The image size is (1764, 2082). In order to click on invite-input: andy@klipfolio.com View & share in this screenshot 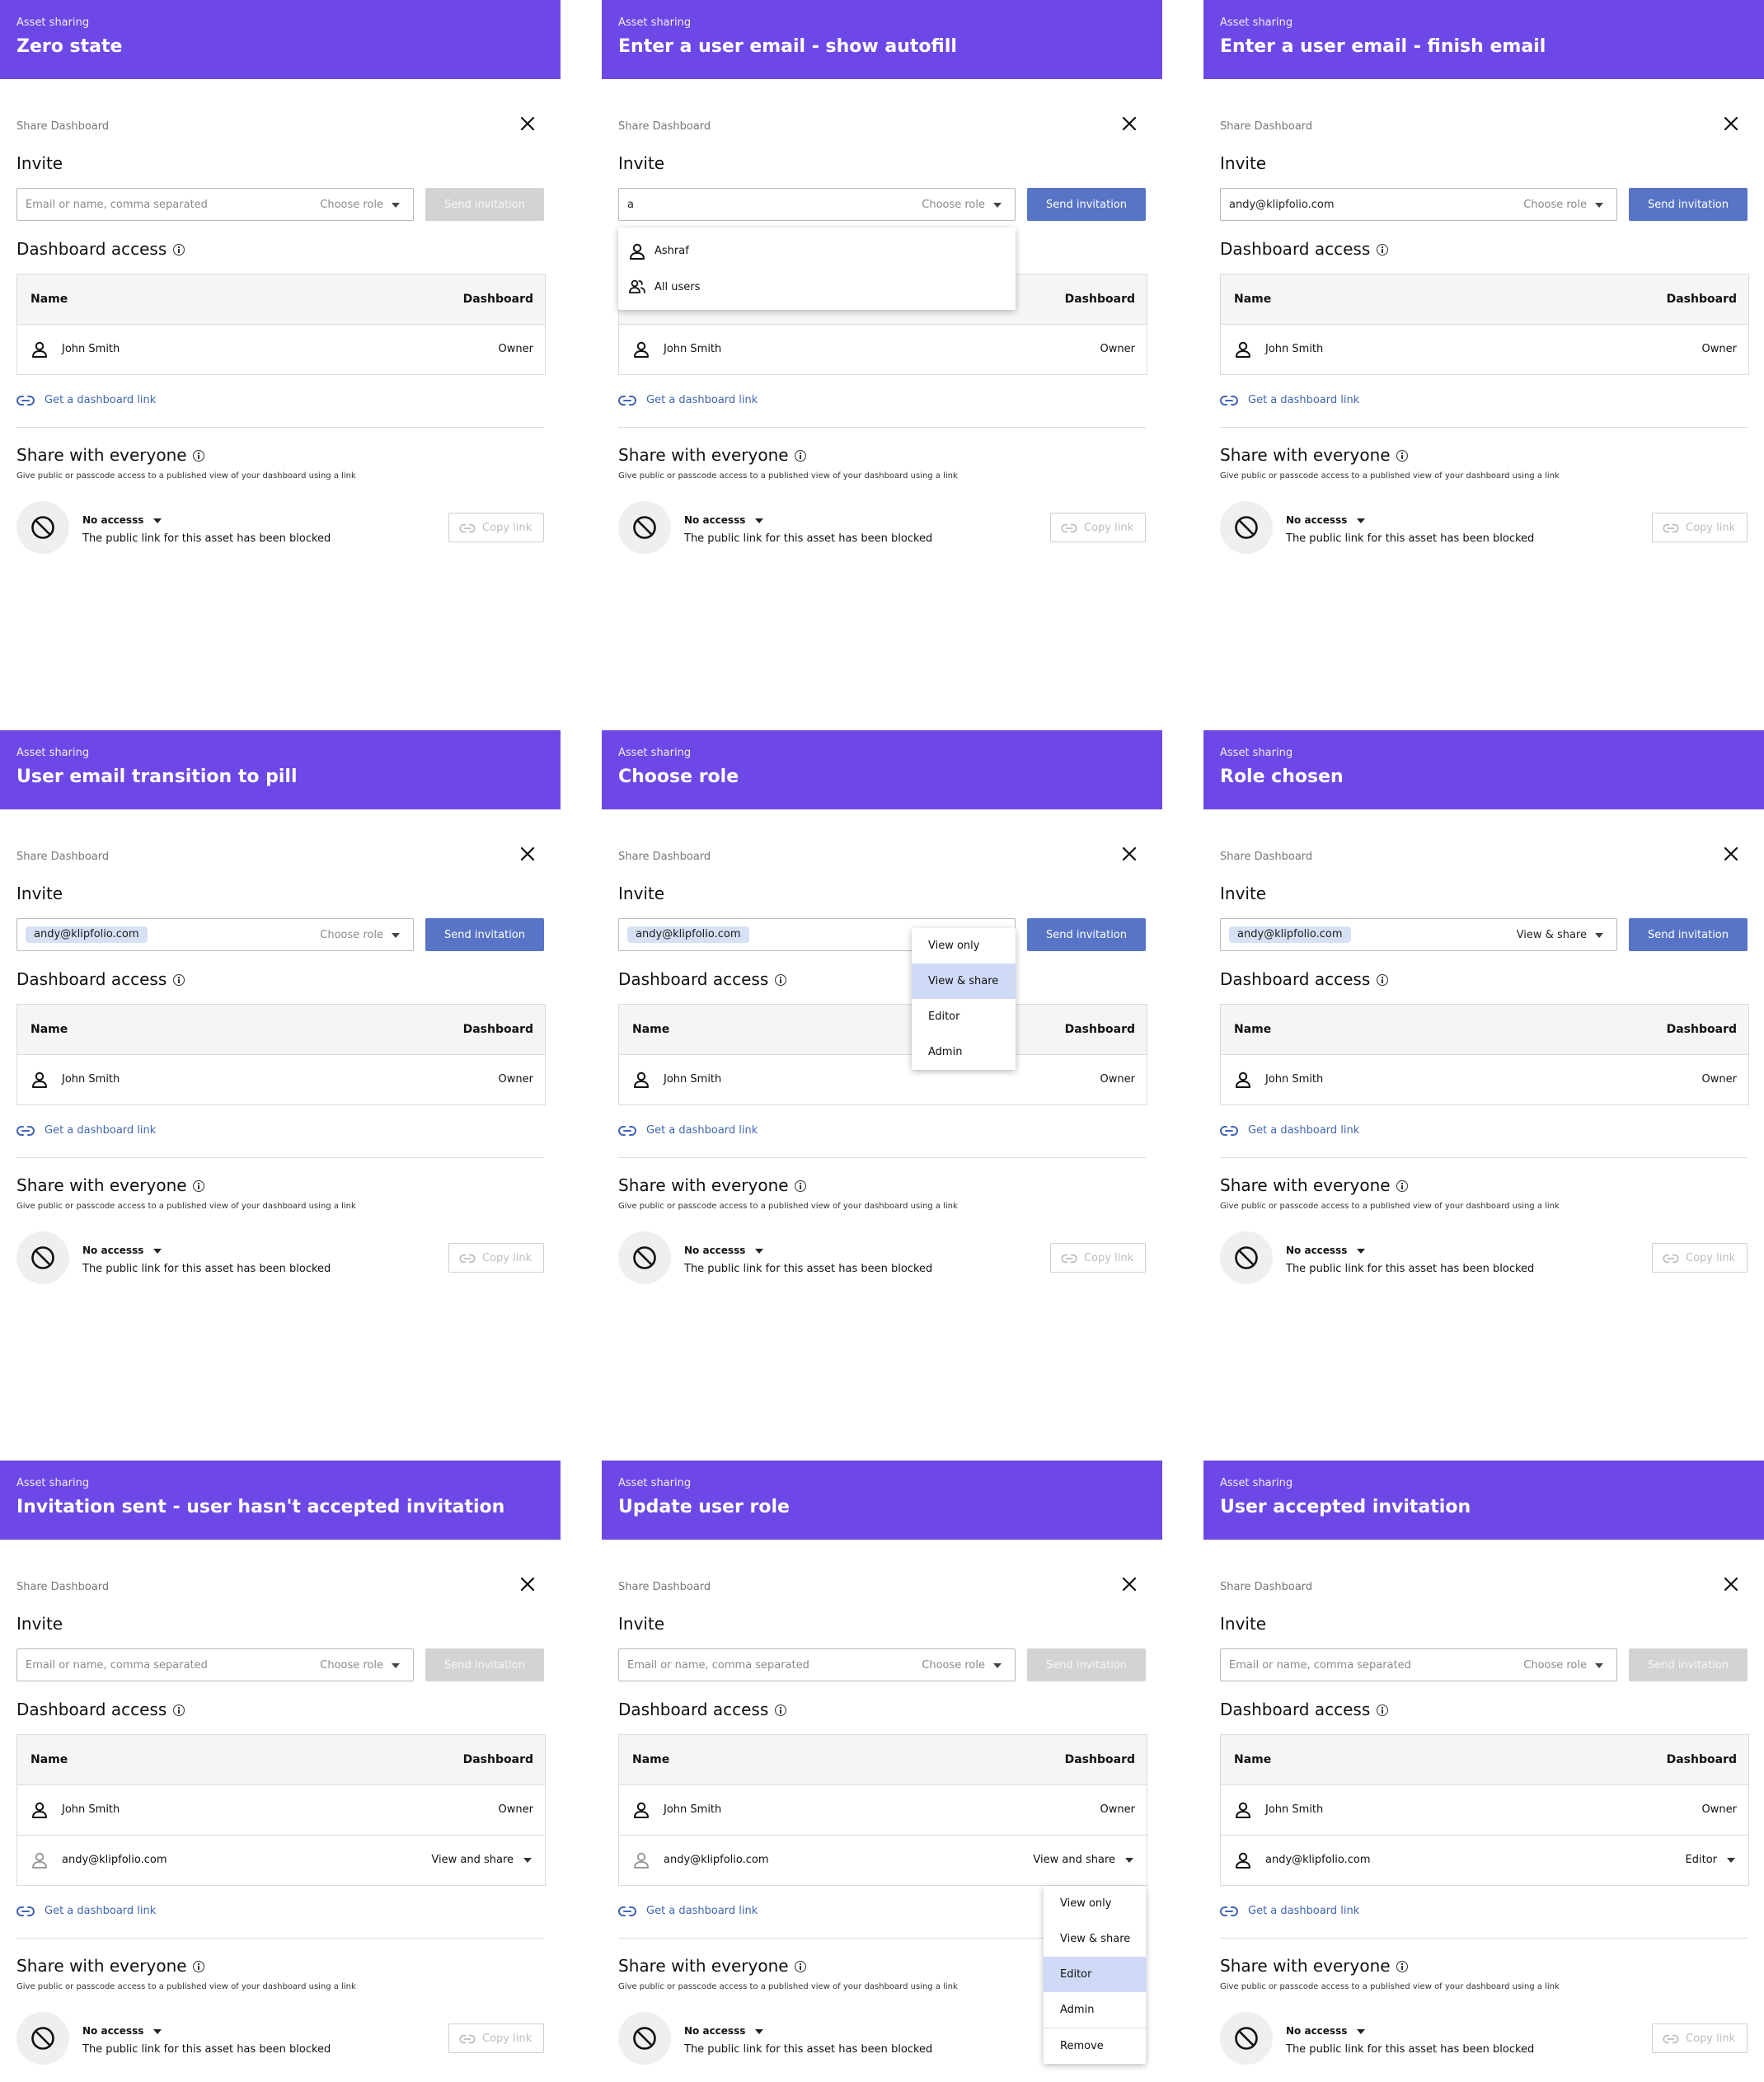, I will do `click(1418, 934)`.